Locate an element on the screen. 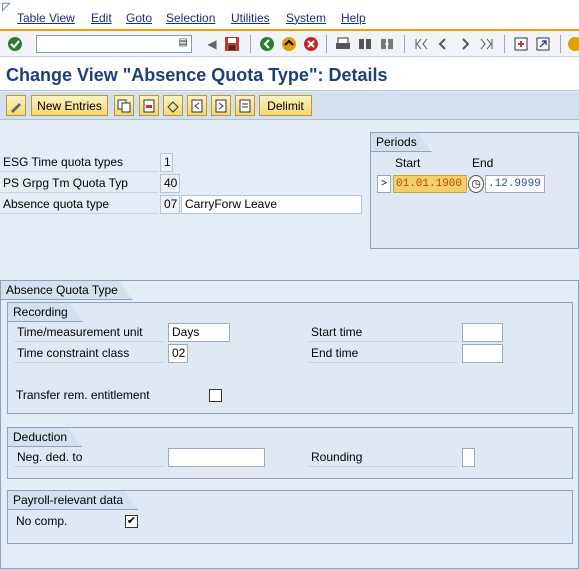 This screenshot has width=579, height=569. payroll-group-title: Payroll-relevant data is located at coordinates (73, 500).